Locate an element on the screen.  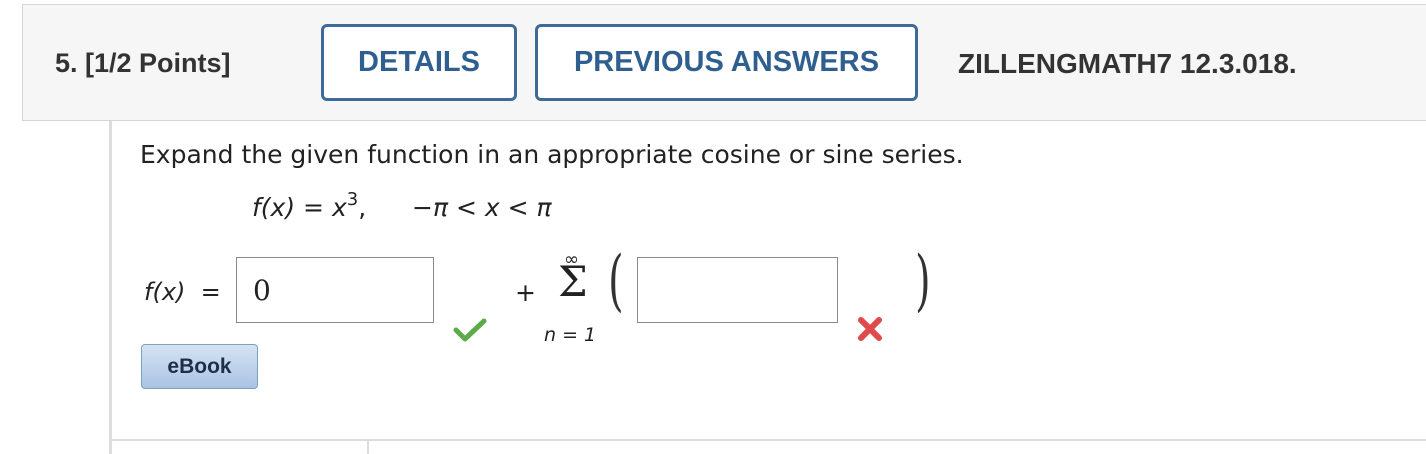
answer-fx-label: f(x) = is located at coordinates (182, 292).